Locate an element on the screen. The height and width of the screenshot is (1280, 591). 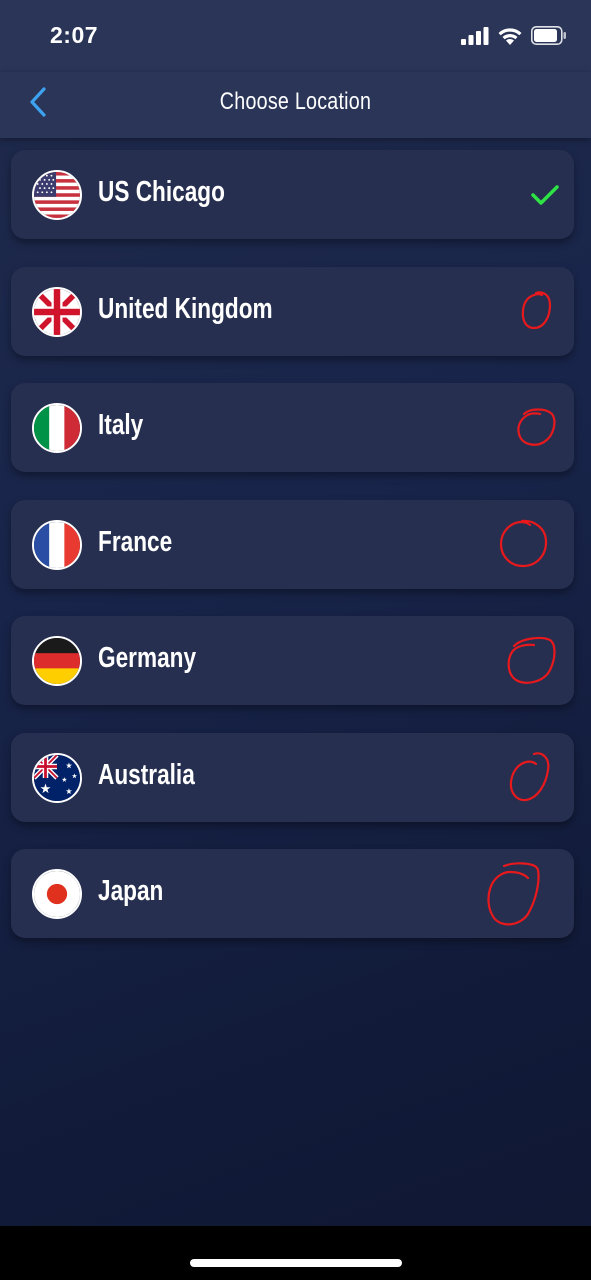
home-indicator is located at coordinates (296, 1263).